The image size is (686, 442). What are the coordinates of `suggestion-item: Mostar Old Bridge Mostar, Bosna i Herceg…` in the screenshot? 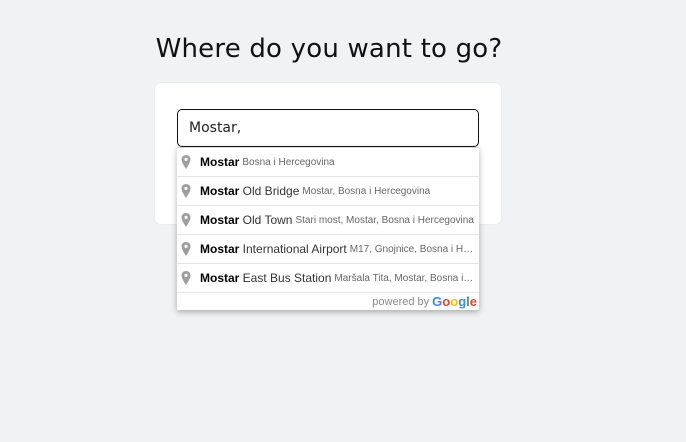 It's located at (328, 191).